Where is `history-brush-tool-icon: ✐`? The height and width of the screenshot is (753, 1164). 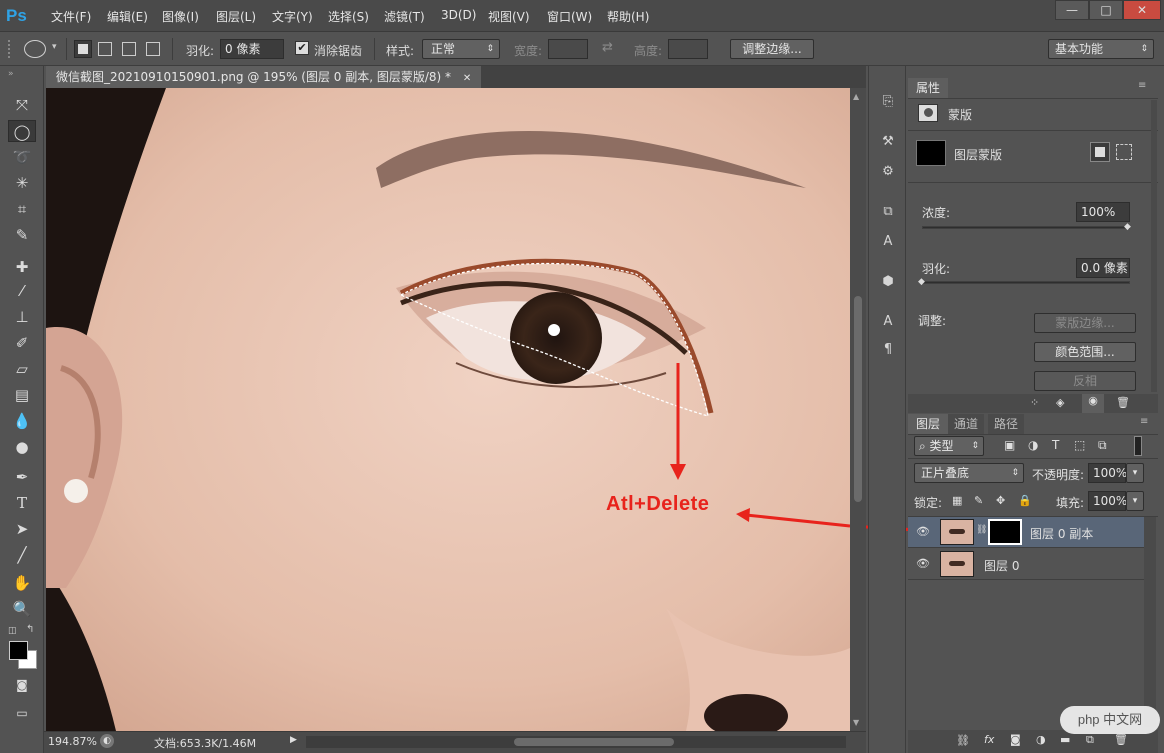
history-brush-tool-icon: ✐ is located at coordinates (22, 343).